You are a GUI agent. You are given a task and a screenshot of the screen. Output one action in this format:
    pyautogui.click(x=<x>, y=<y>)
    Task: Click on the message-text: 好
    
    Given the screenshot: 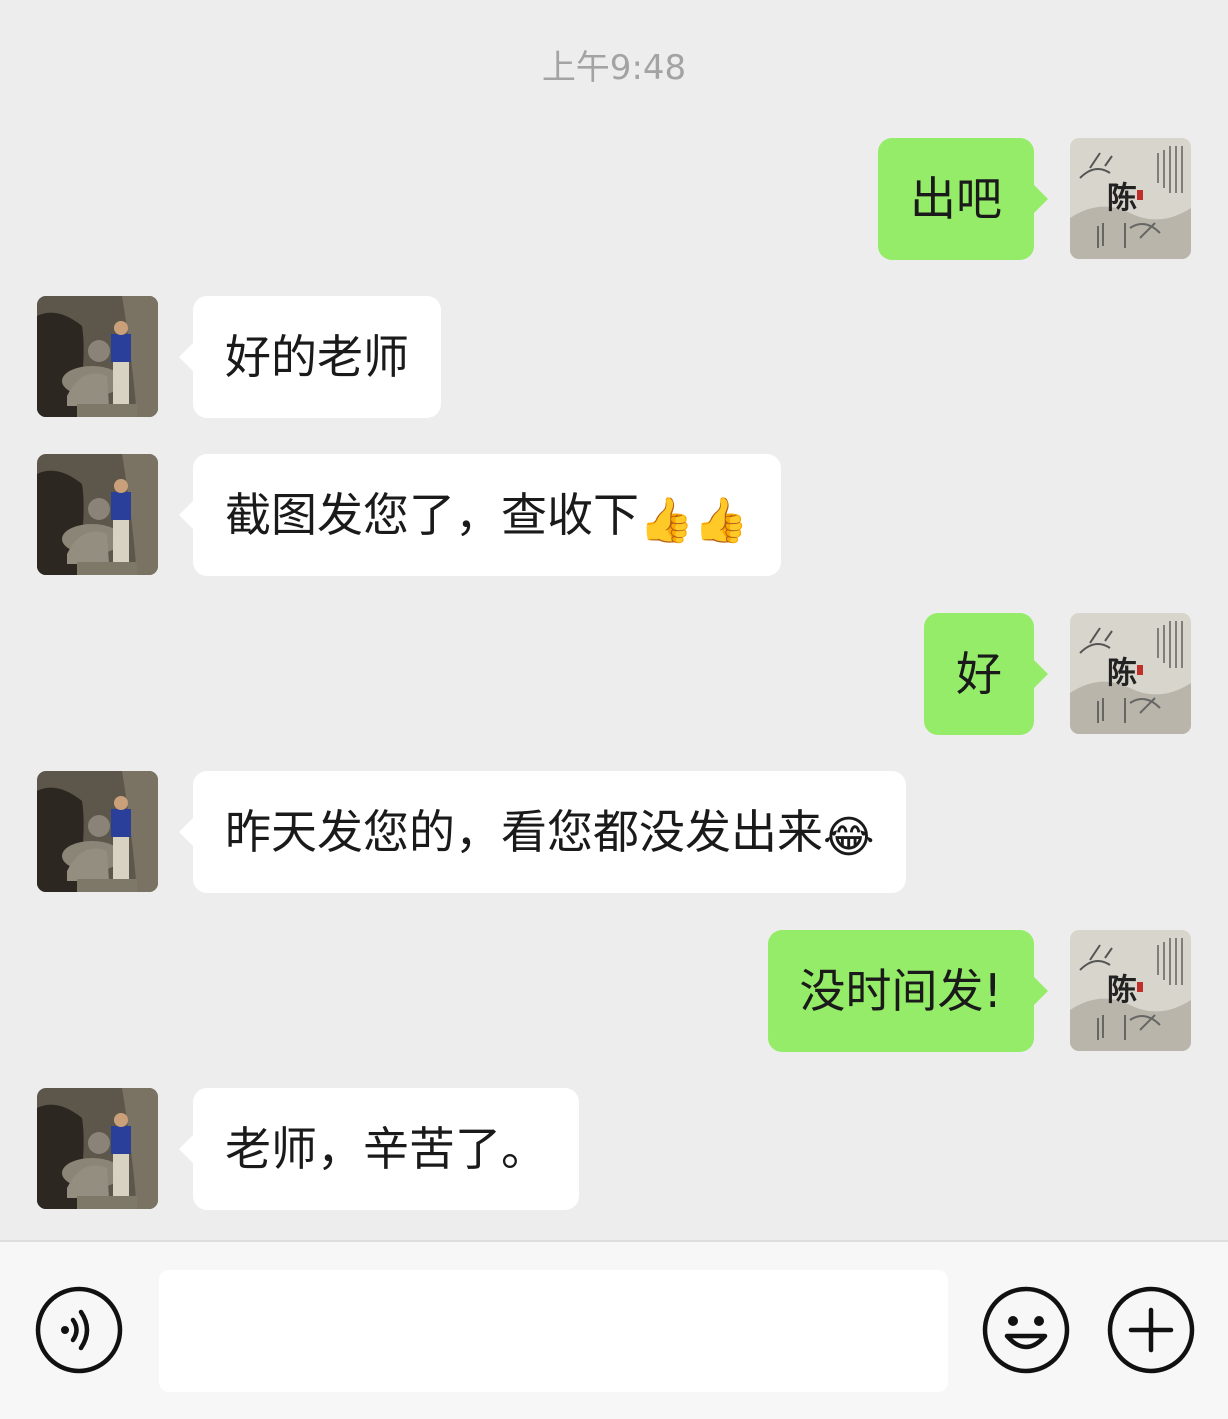 What is the action you would take?
    pyautogui.click(x=979, y=674)
    